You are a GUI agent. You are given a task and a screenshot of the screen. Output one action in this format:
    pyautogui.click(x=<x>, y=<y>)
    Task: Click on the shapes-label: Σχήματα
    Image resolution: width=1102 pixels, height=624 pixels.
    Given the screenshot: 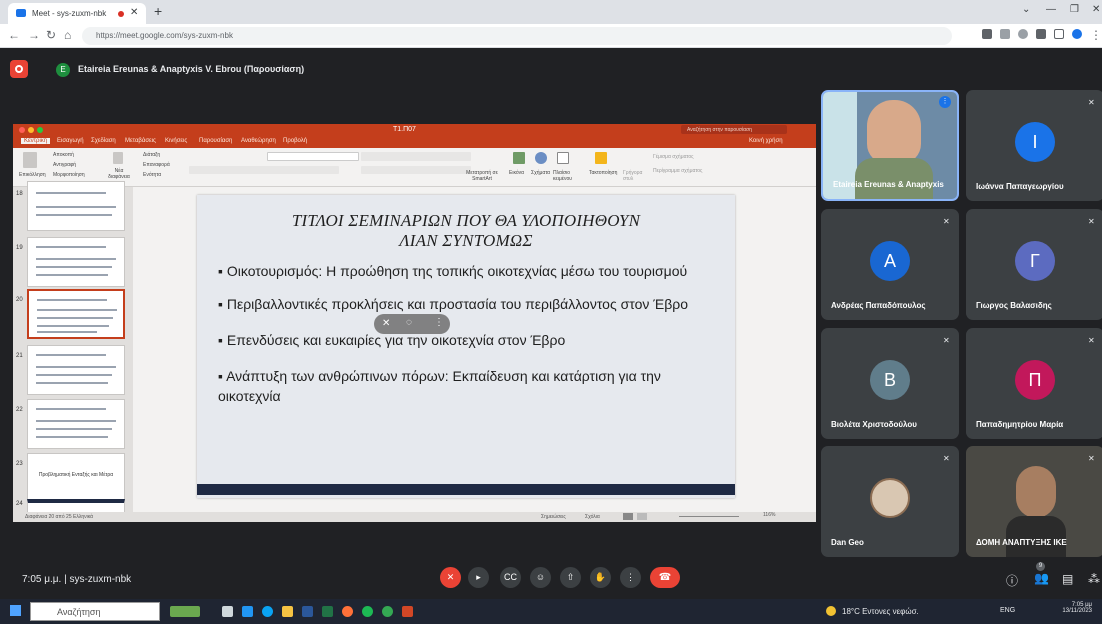 What is the action you would take?
    pyautogui.click(x=540, y=173)
    